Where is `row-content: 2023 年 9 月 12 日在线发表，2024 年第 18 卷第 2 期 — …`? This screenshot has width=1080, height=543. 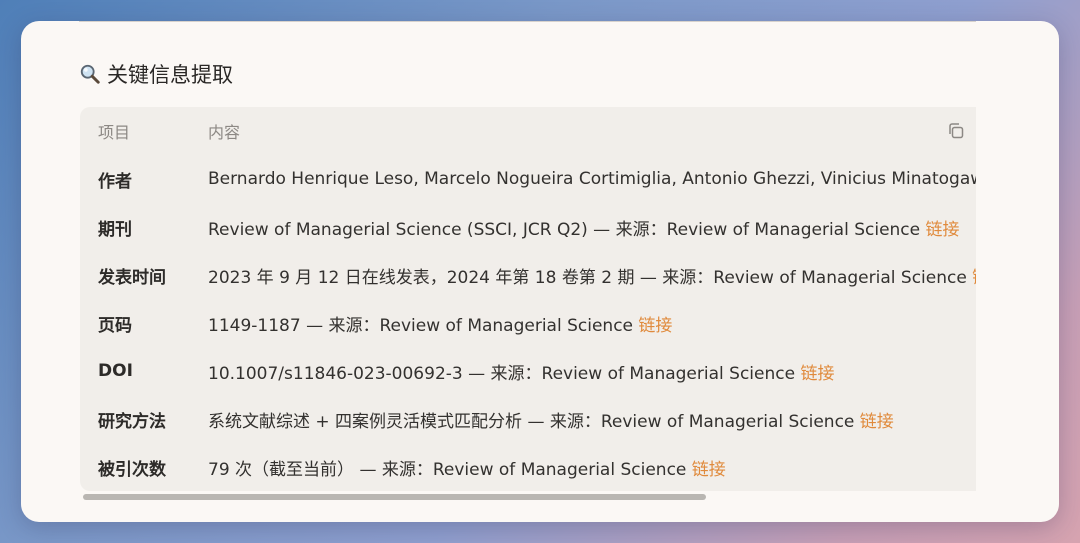
row-content: 2023 年 9 月 12 日在线发表，2024 年第 18 卷第 2 期 — … is located at coordinates (592, 275).